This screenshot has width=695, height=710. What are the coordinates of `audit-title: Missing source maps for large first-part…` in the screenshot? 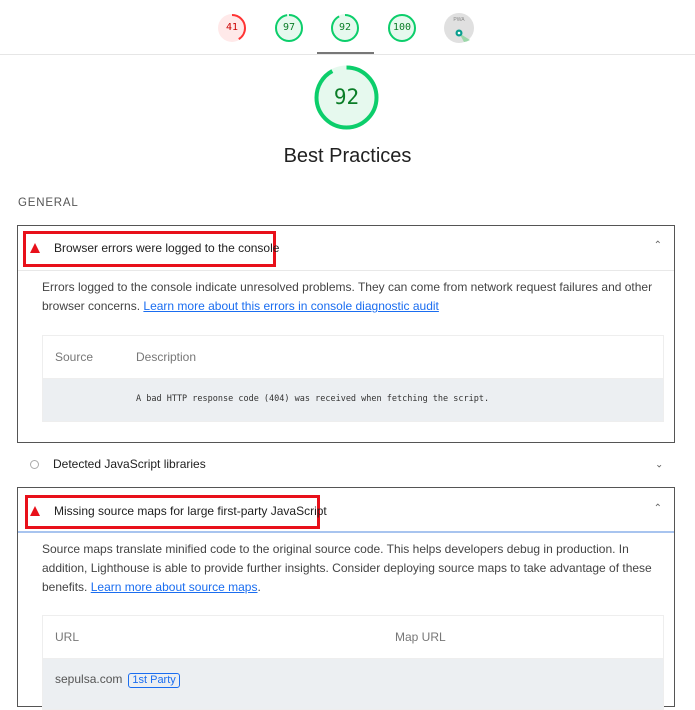 It's located at (190, 511).